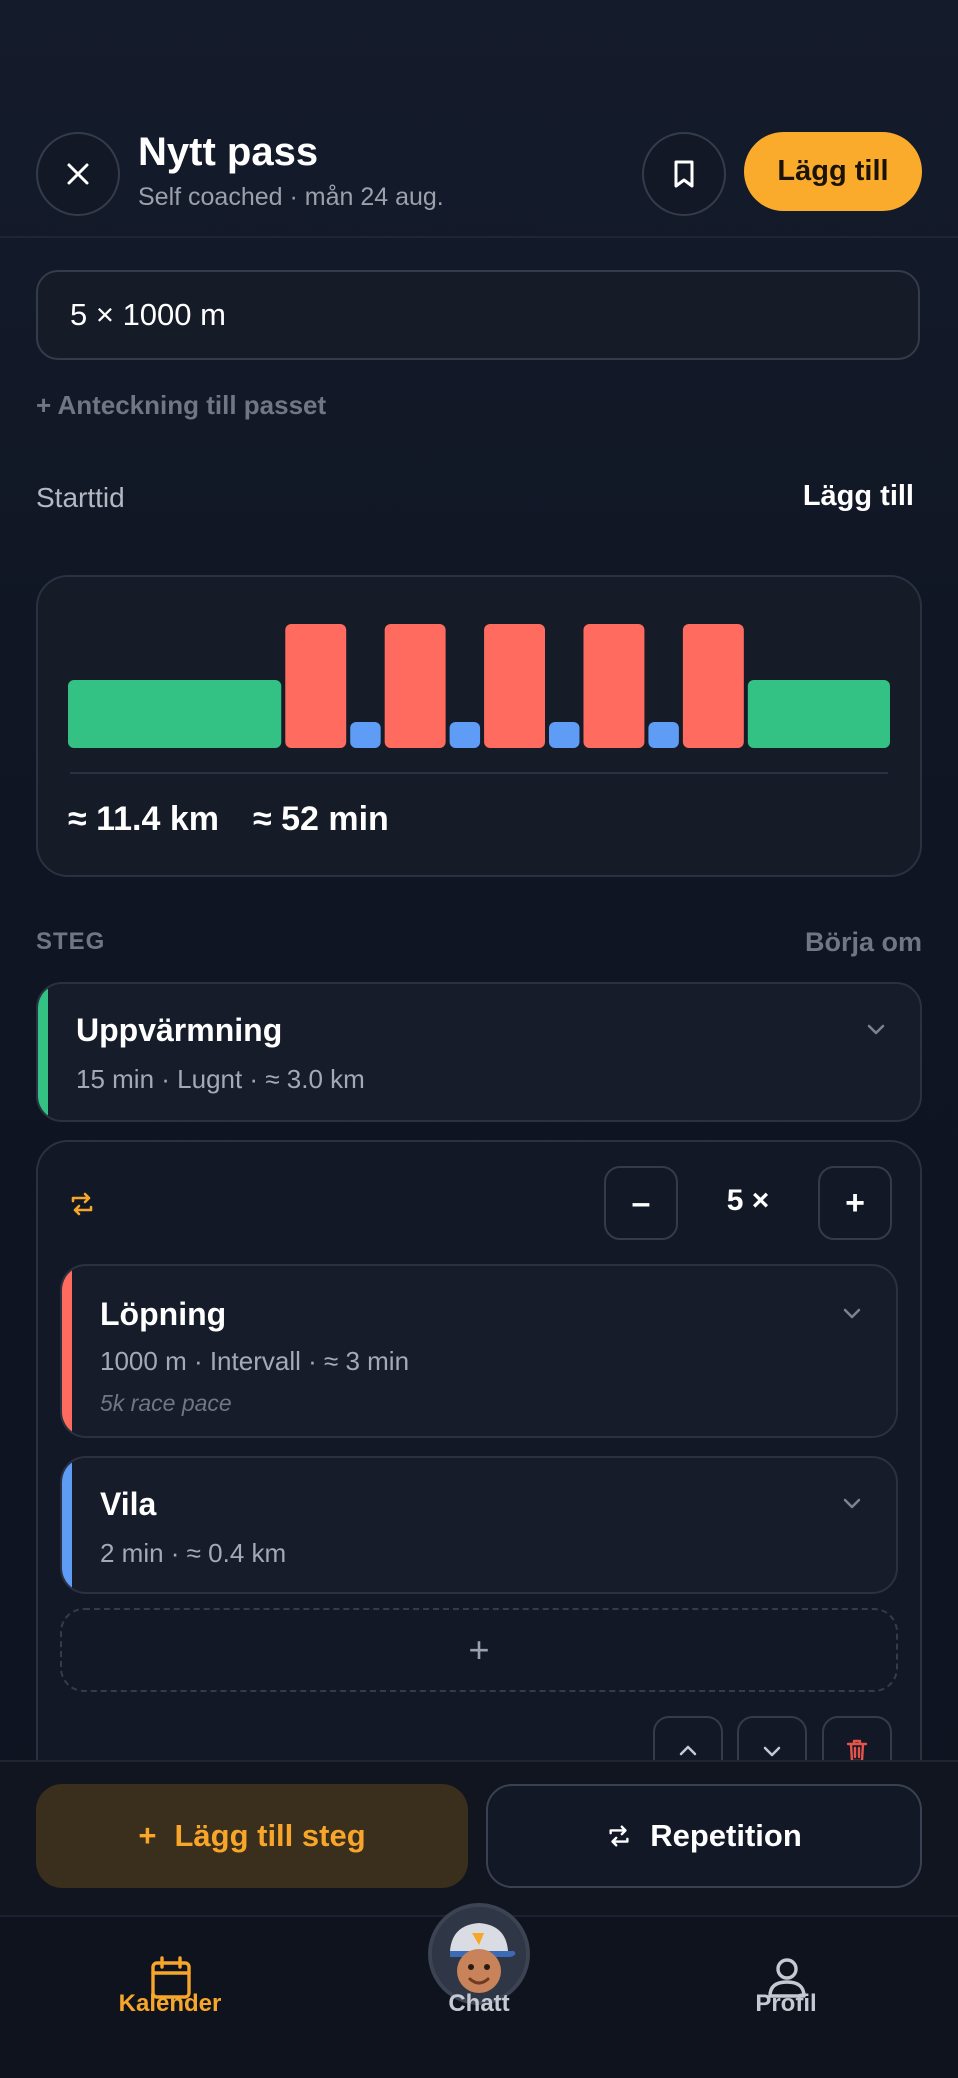 This screenshot has height=2078, width=958. What do you see at coordinates (166, 1403) in the screenshot?
I see `step-note: 5k race pace` at bounding box center [166, 1403].